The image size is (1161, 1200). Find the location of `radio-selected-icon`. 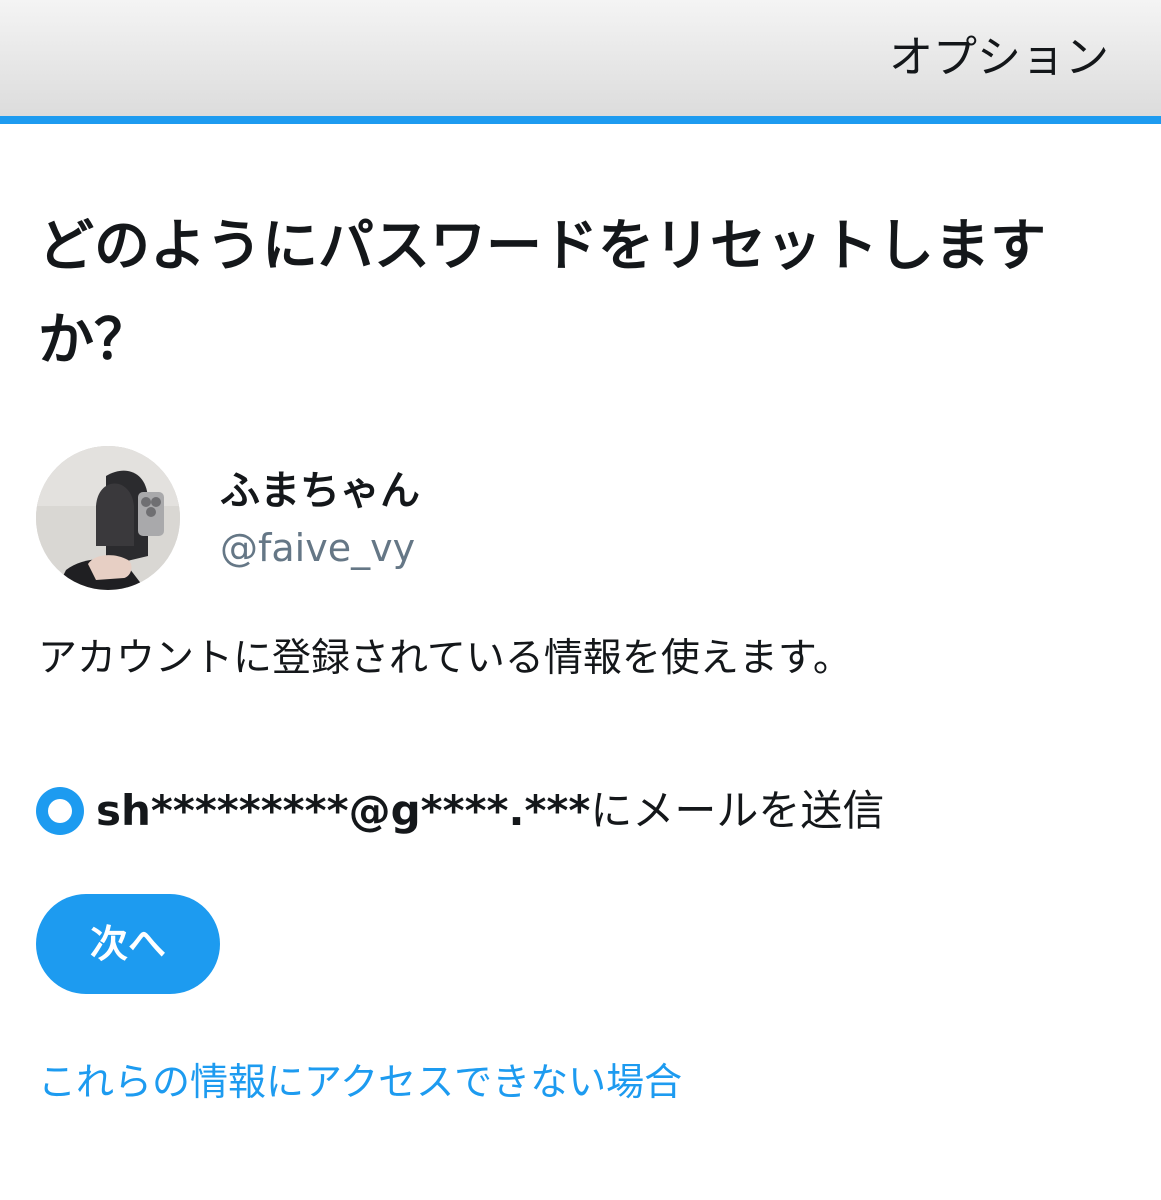

radio-selected-icon is located at coordinates (60, 811).